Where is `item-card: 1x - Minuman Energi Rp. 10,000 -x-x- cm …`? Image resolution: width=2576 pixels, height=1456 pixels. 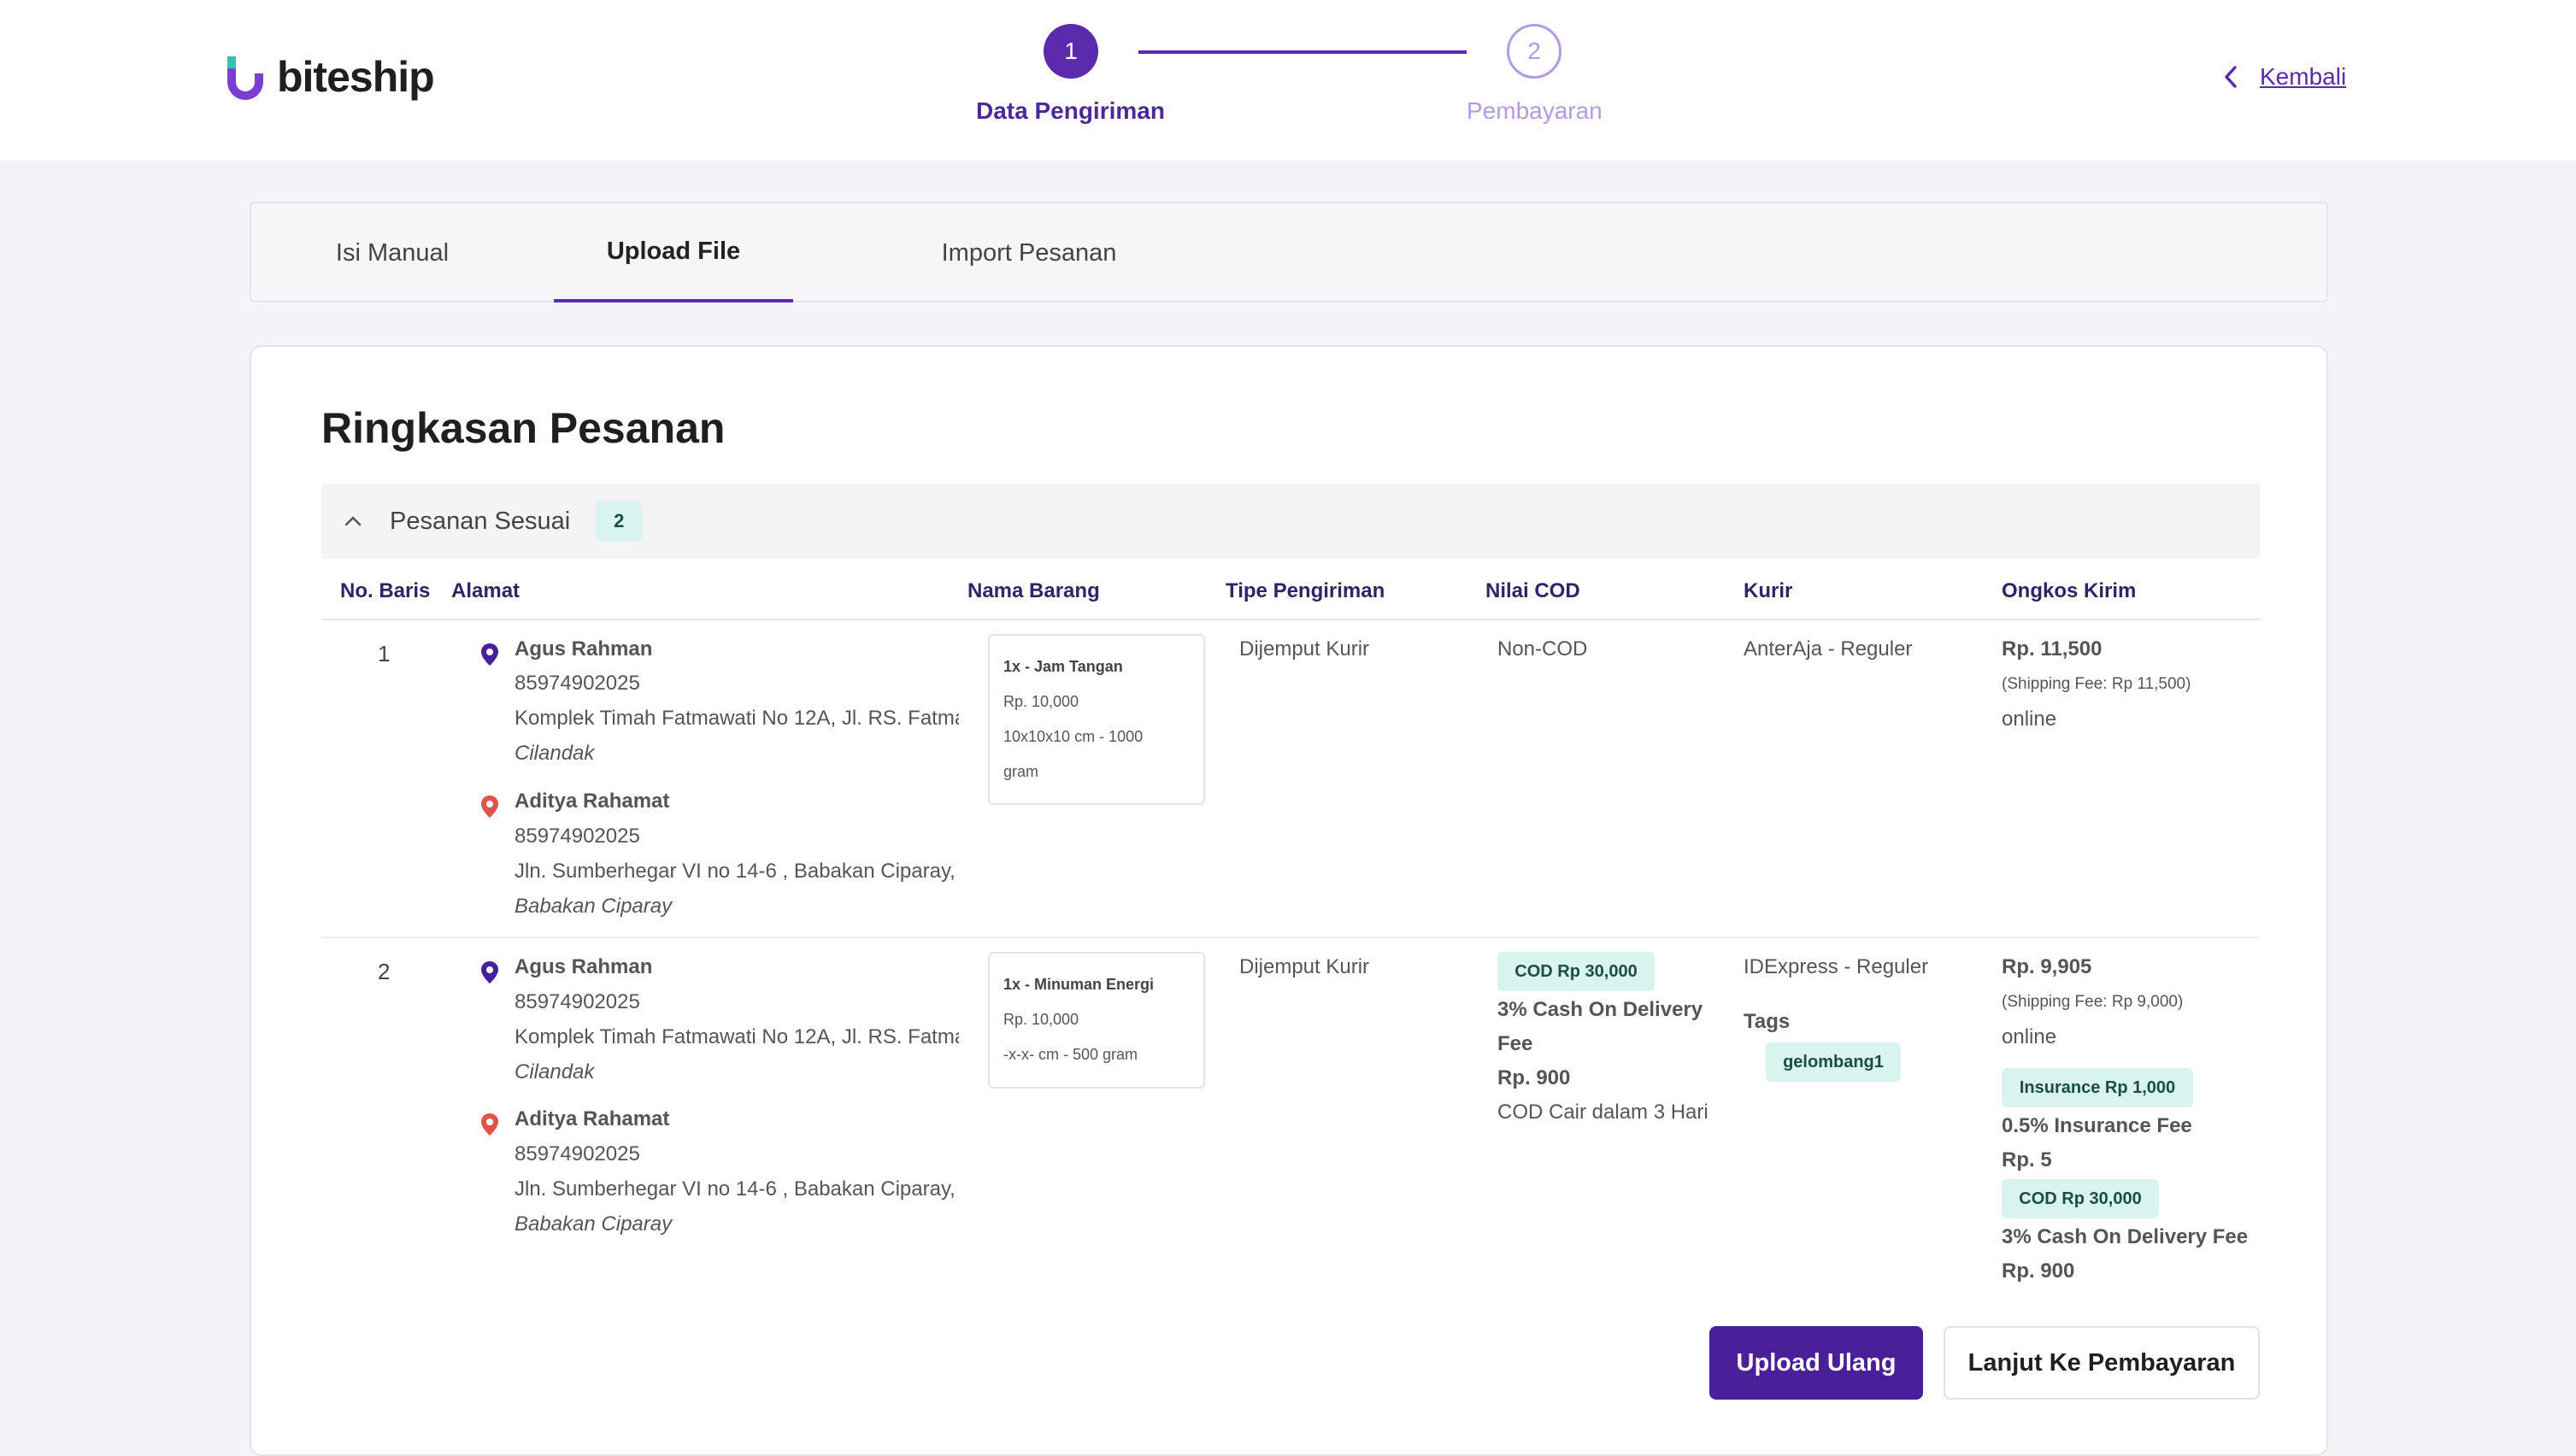 item-card: 1x - Minuman Energi Rp. 10,000 -x-x- cm … is located at coordinates (1096, 1021).